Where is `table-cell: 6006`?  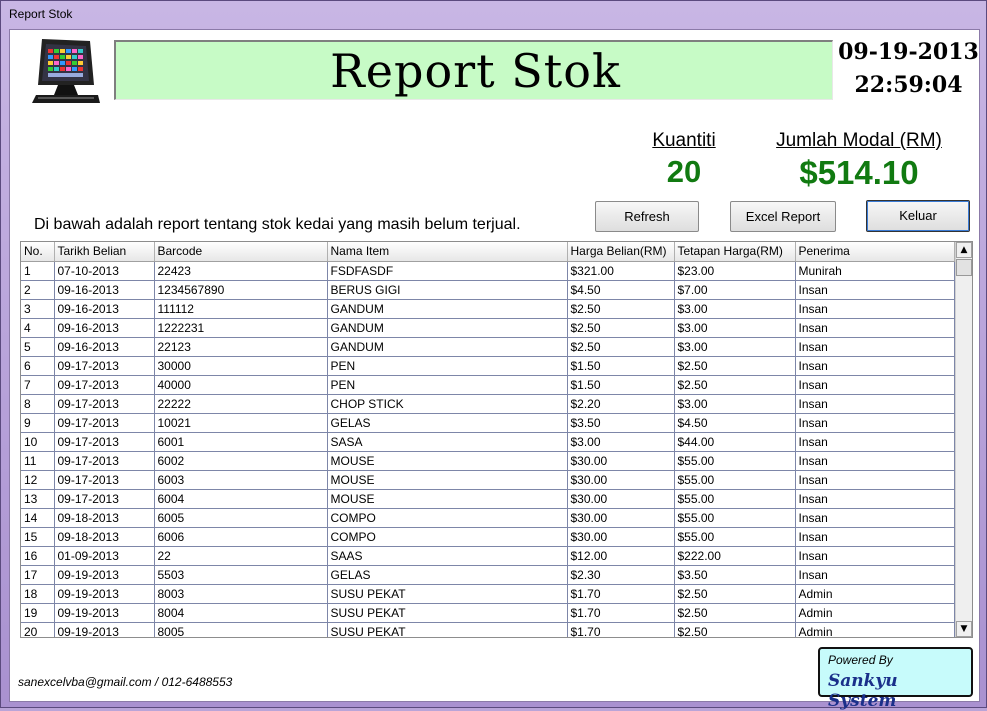 table-cell: 6006 is located at coordinates (241, 537).